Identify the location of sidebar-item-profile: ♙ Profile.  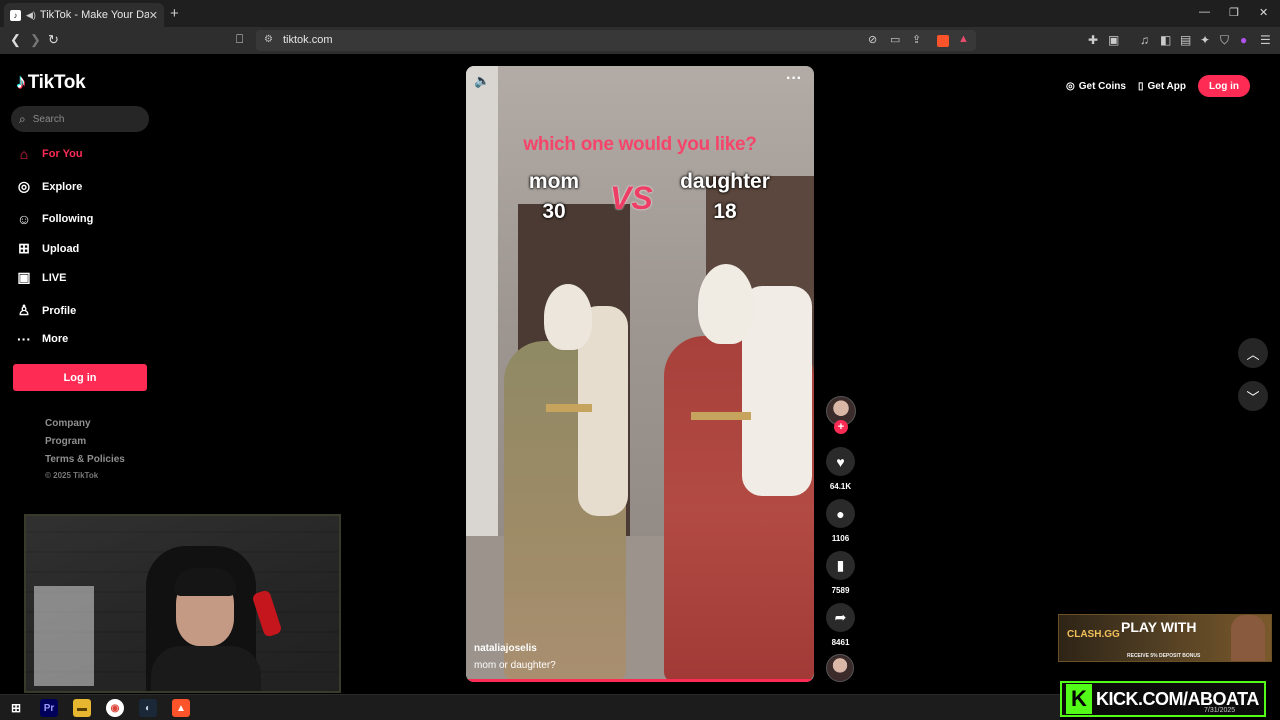
(46, 310).